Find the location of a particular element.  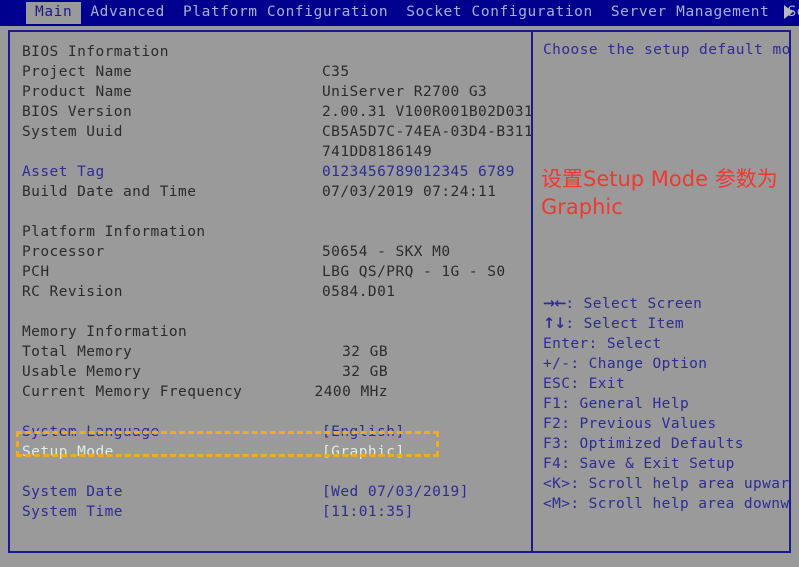

key-legend-item: Enter: Select is located at coordinates (666, 344).